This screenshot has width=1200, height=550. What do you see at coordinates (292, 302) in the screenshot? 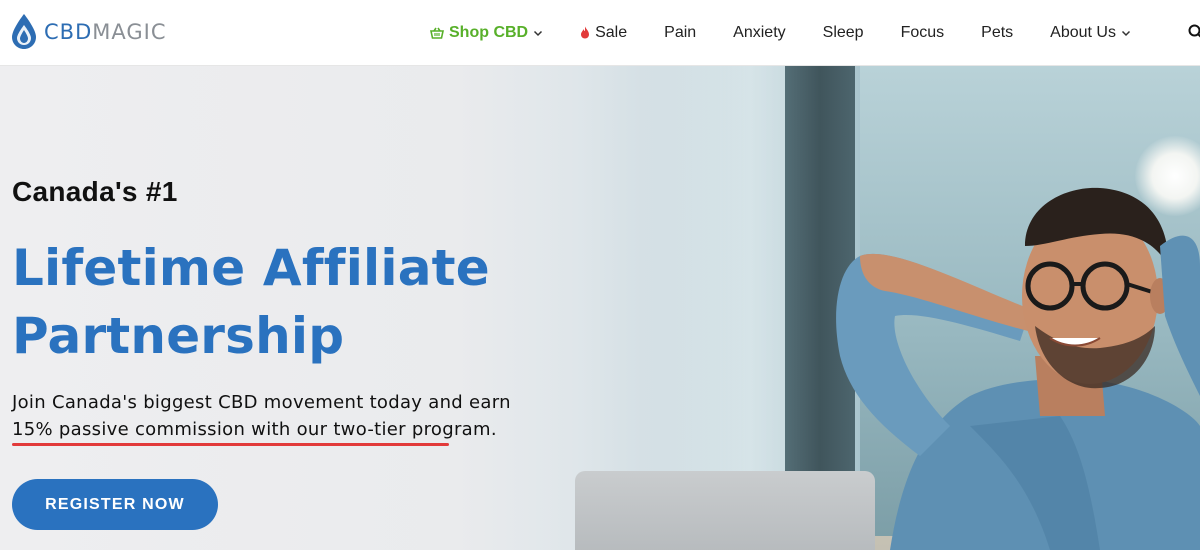
I see `hero-headline: Lifetime Affiliate Partnership` at bounding box center [292, 302].